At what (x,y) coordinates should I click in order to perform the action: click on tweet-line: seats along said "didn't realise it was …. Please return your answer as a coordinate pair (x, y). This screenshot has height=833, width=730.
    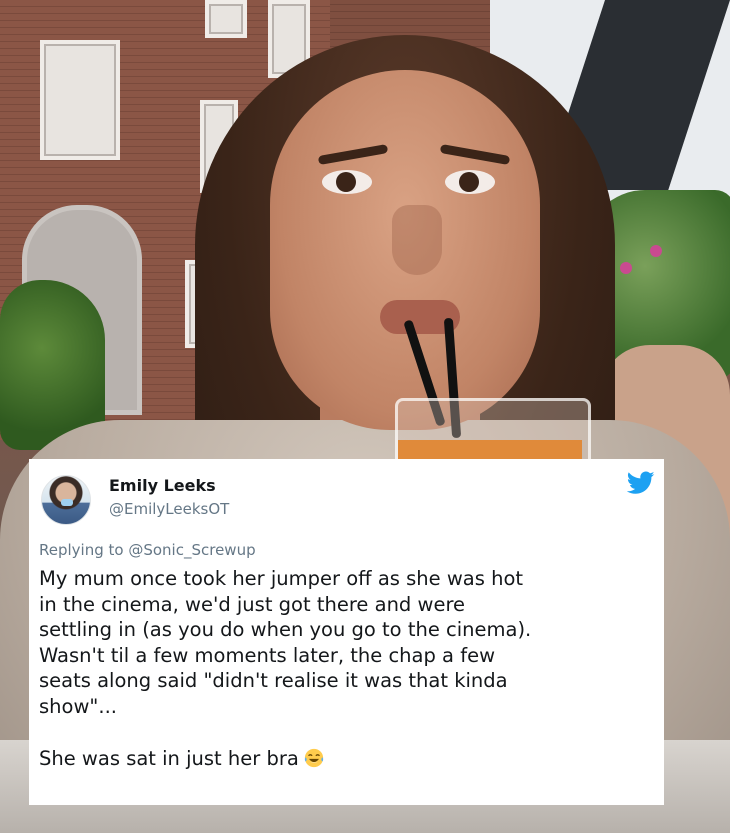
    Looking at the image, I should click on (273, 680).